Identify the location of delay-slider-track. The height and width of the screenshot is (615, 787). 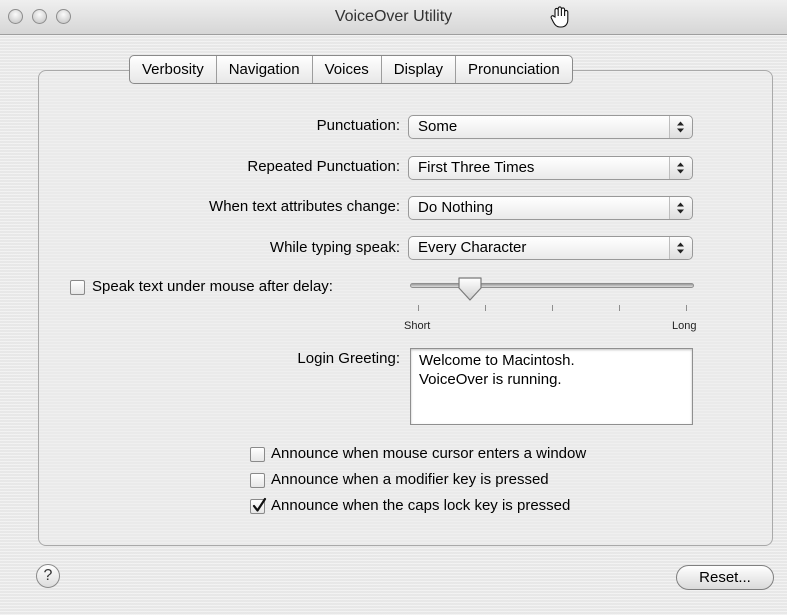
(552, 285).